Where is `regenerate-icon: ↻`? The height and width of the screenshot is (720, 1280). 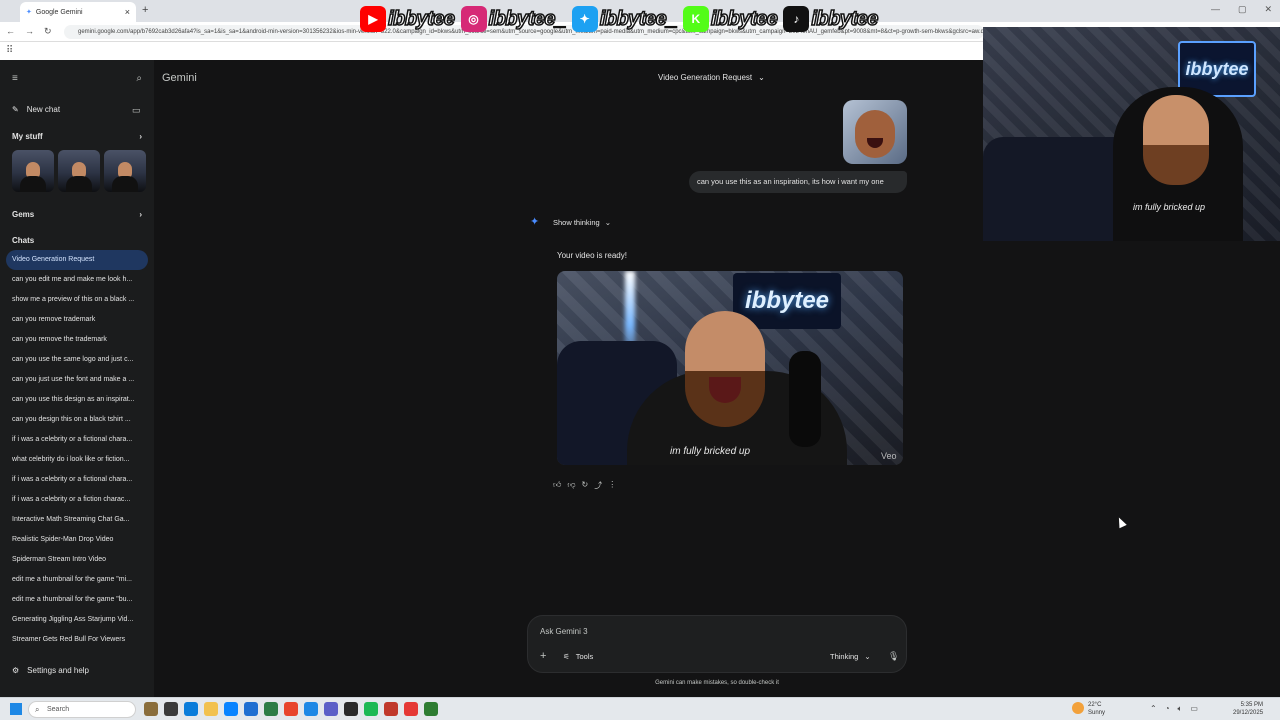 regenerate-icon: ↻ is located at coordinates (585, 485).